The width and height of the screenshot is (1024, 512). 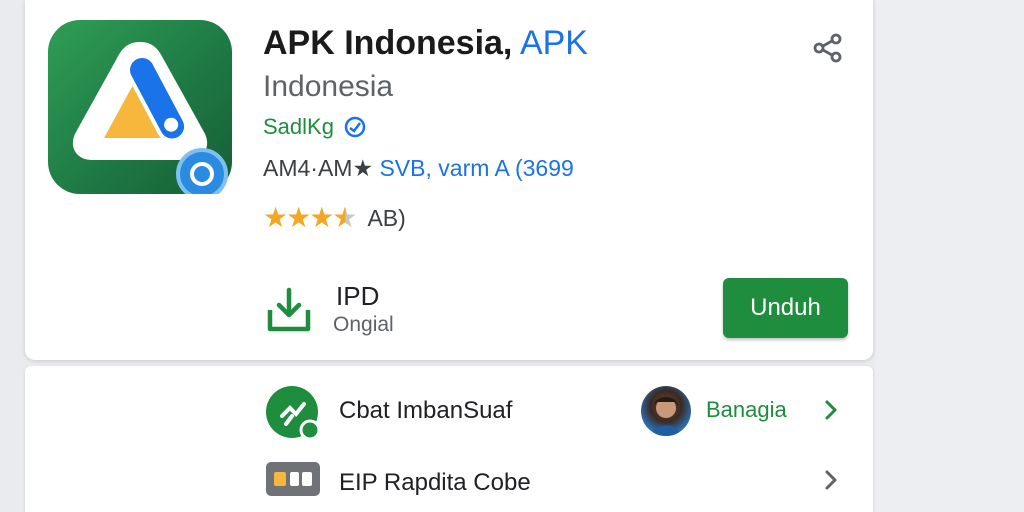 I want to click on meta-part-3: SVB, varm A (3699, so click(x=476, y=168).